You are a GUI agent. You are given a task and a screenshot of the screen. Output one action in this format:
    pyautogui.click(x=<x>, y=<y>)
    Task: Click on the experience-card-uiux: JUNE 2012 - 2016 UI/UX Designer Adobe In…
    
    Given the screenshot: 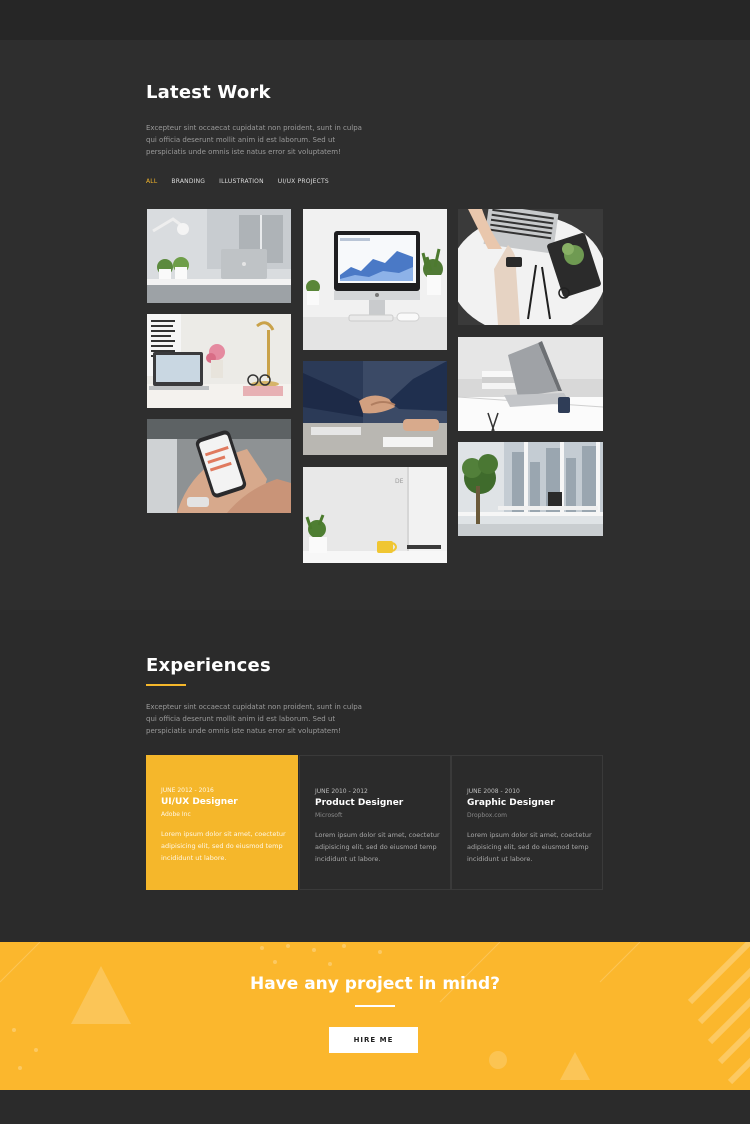 What is the action you would take?
    pyautogui.click(x=222, y=822)
    